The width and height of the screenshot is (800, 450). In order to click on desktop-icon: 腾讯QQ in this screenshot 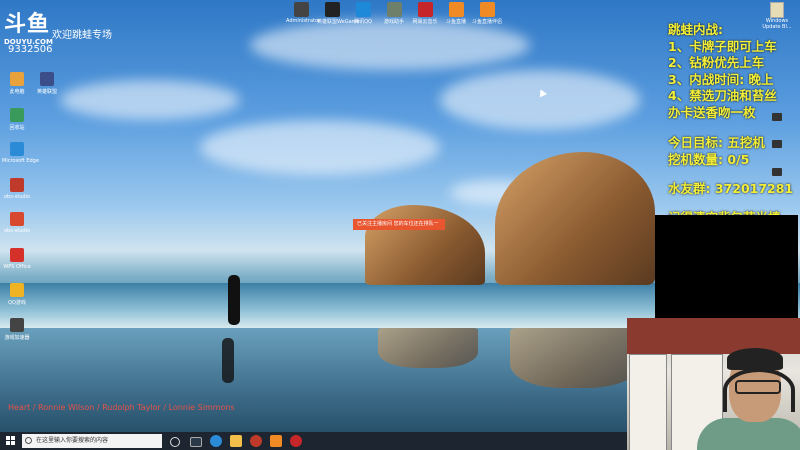, I will do `click(363, 13)`.